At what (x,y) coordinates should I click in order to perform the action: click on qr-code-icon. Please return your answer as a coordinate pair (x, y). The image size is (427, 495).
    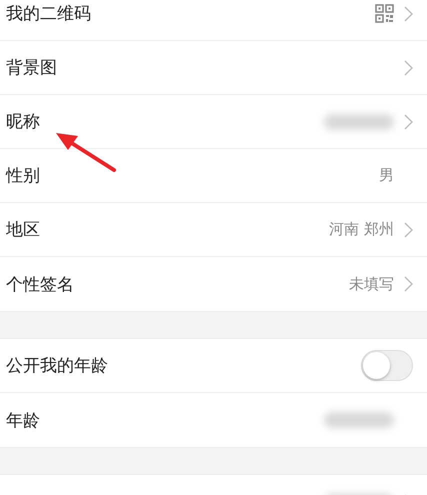
    Looking at the image, I should click on (384, 13).